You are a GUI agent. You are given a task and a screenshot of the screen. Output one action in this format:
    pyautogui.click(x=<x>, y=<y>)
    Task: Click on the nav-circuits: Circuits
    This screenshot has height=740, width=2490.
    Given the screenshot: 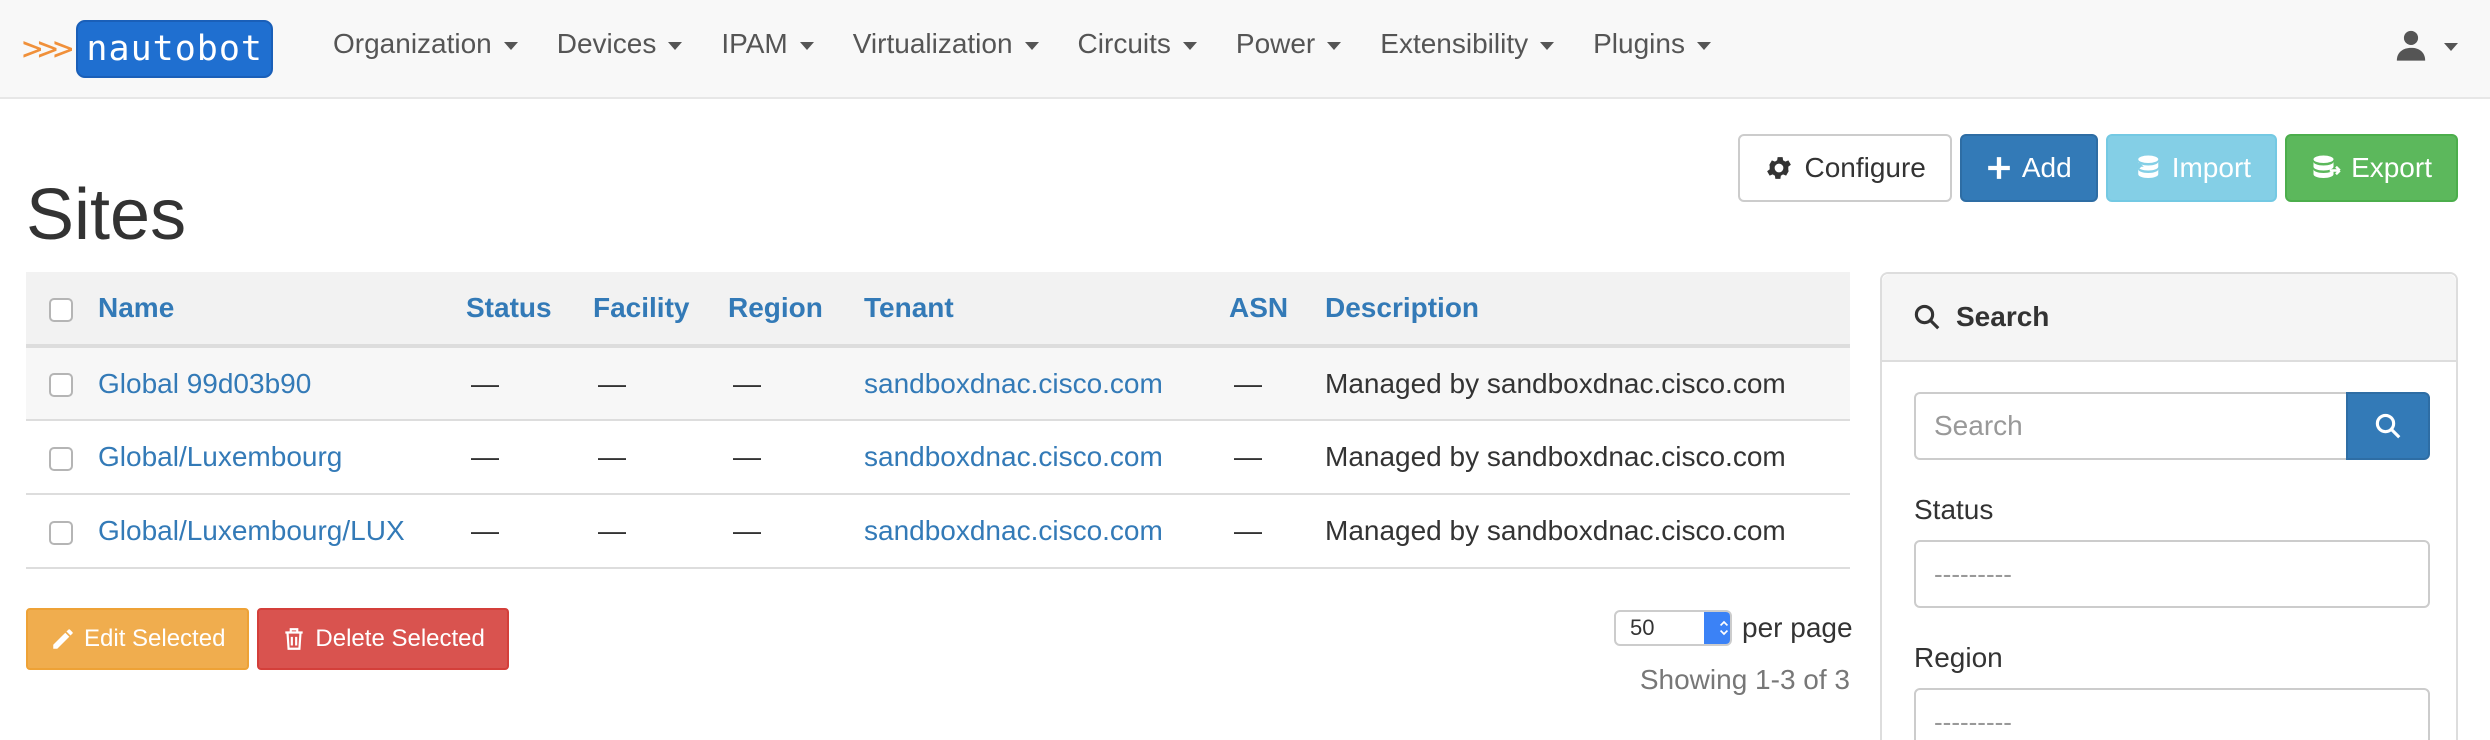 What is the action you would take?
    pyautogui.click(x=1137, y=44)
    